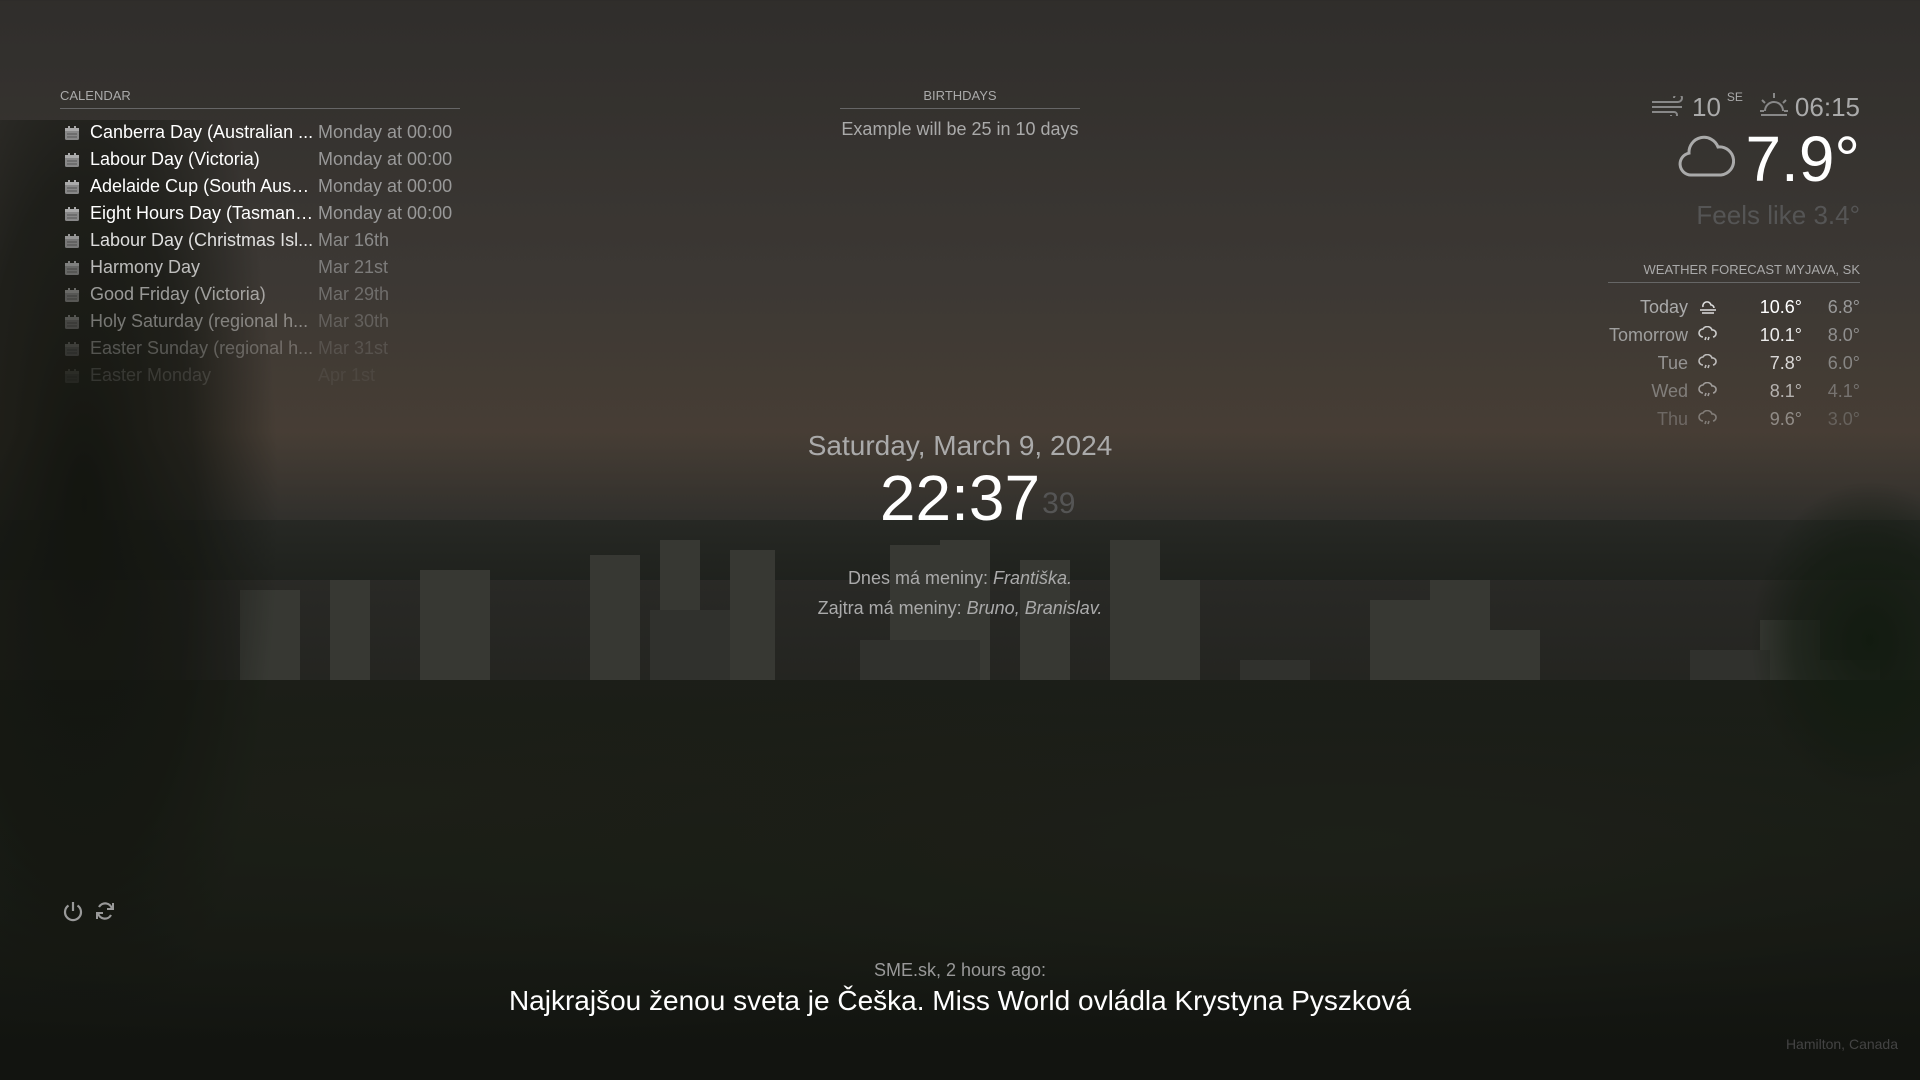  I want to click on forecast-day-row: Today 10.6° 6.8°, so click(1734, 307).